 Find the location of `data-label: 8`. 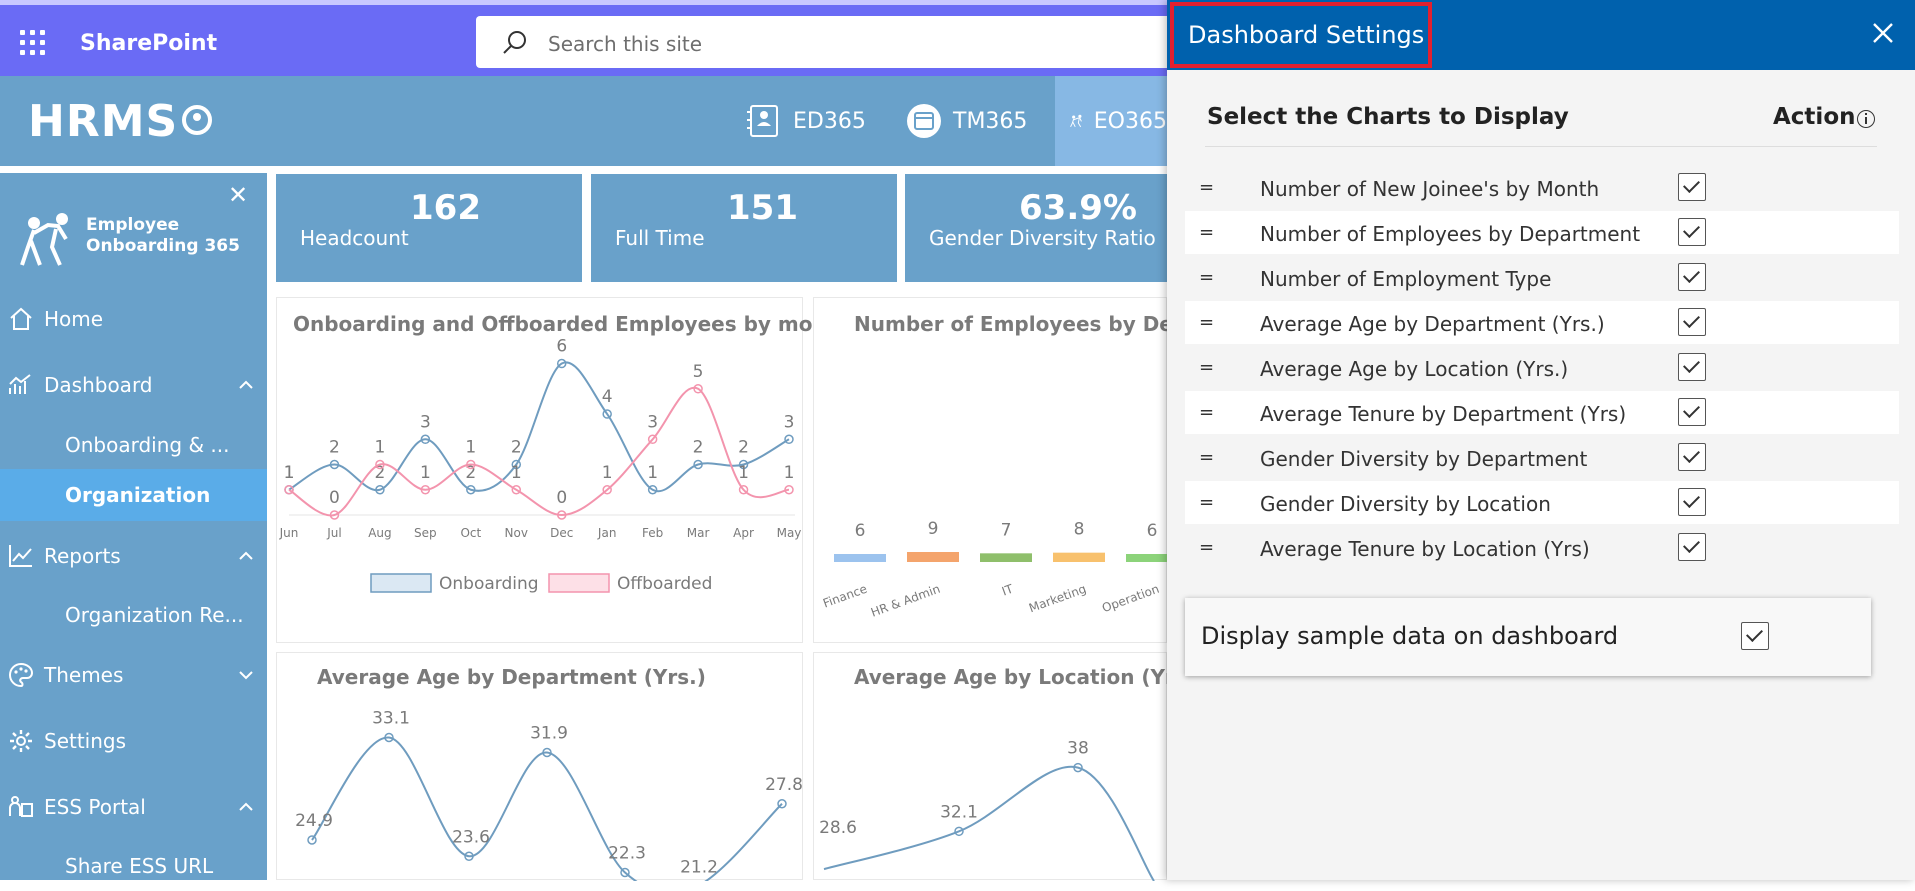

data-label: 8 is located at coordinates (1079, 530).